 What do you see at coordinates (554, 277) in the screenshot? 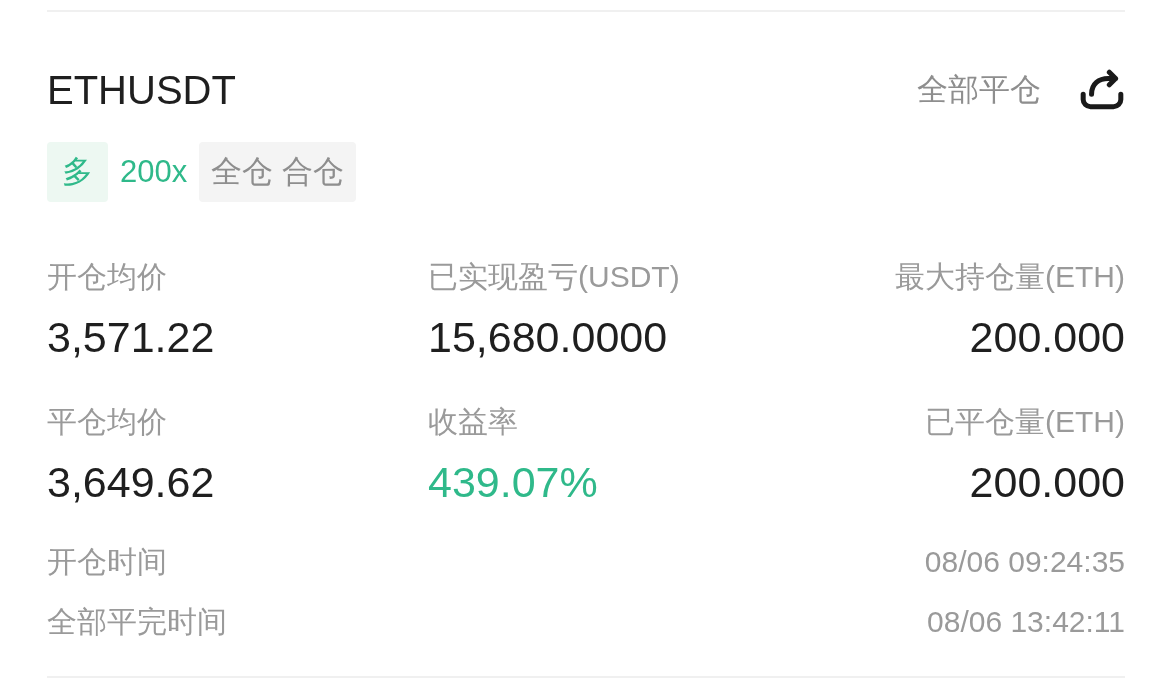
I see `stat-label: 已实现盈亏(USDT)` at bounding box center [554, 277].